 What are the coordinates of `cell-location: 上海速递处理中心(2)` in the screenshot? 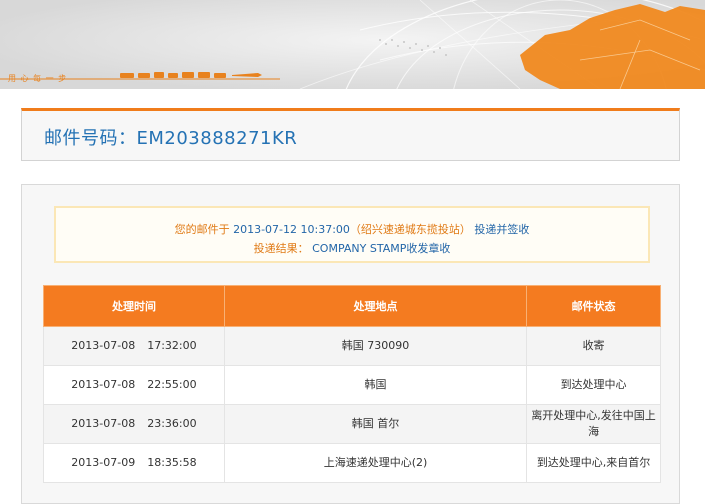 It's located at (375, 463).